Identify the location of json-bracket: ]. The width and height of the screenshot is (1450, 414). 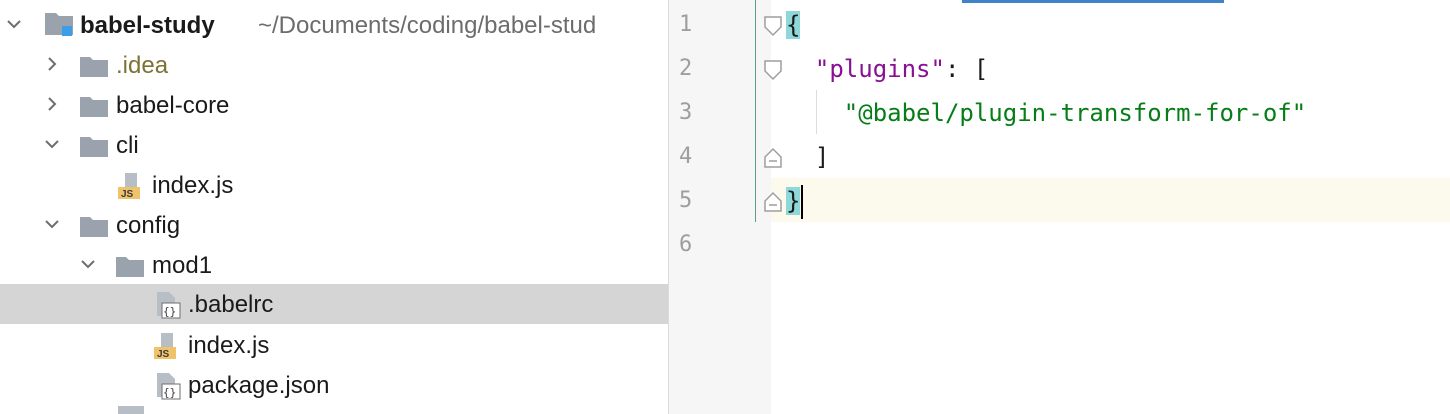
(822, 157).